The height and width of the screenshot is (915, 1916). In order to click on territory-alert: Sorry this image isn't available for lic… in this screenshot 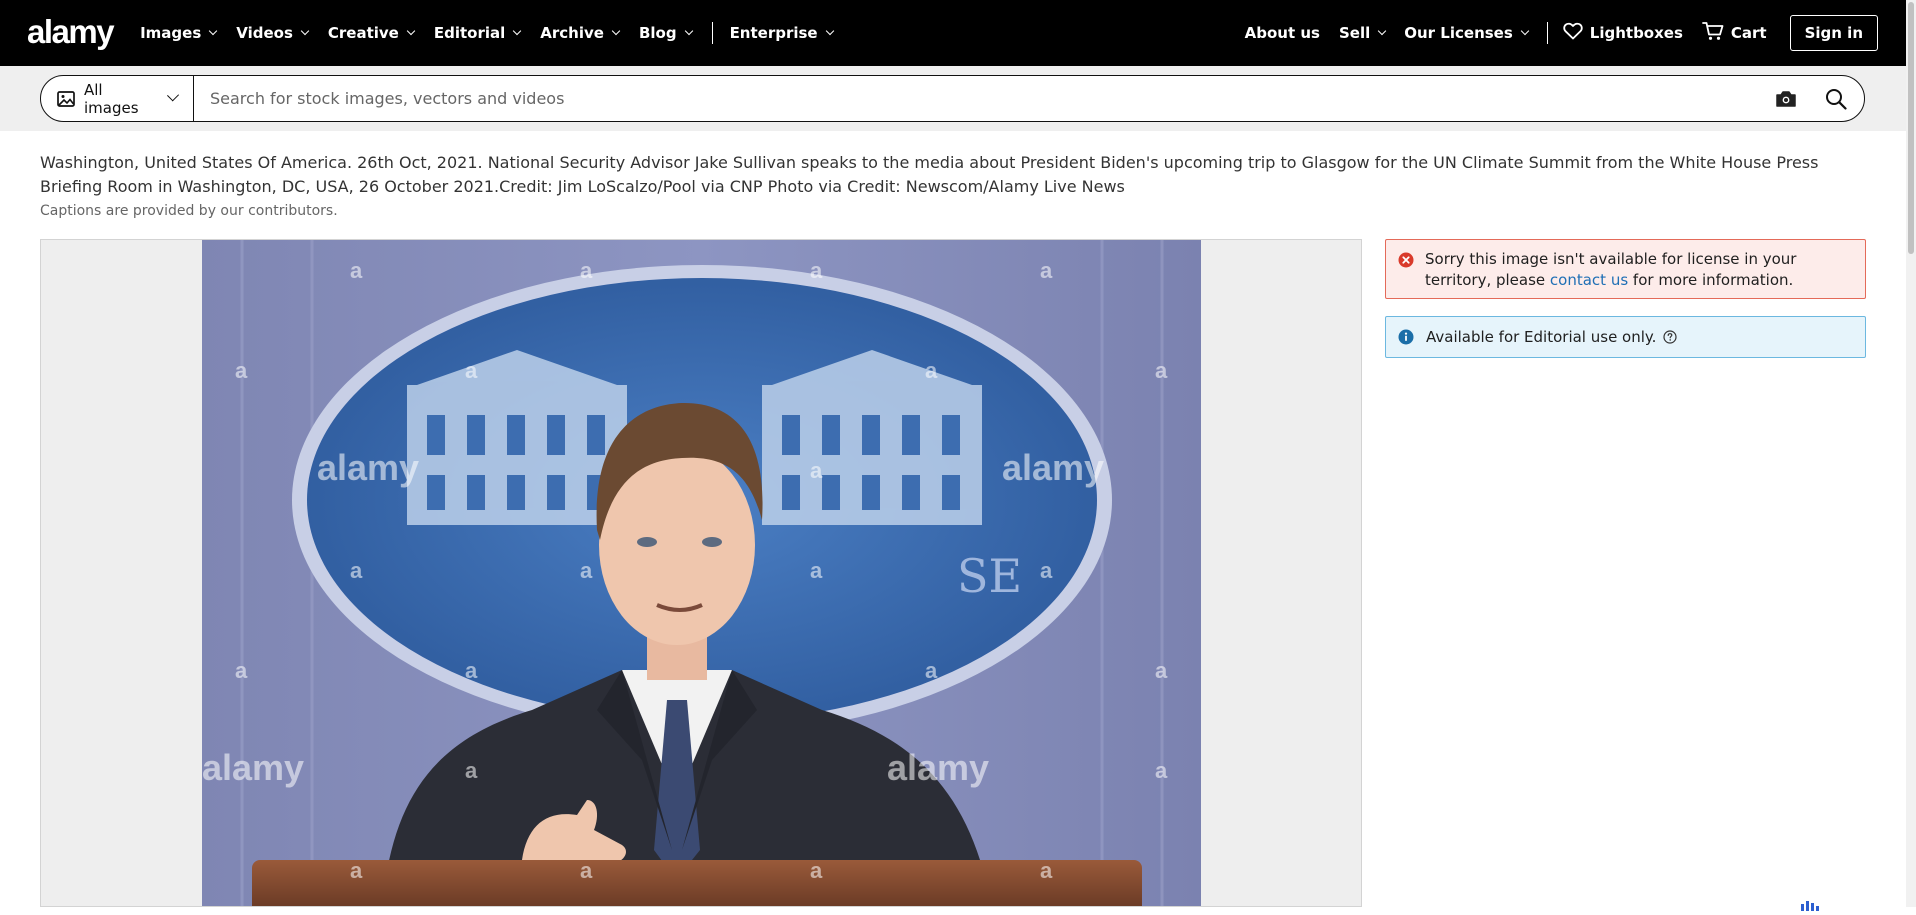, I will do `click(1625, 269)`.